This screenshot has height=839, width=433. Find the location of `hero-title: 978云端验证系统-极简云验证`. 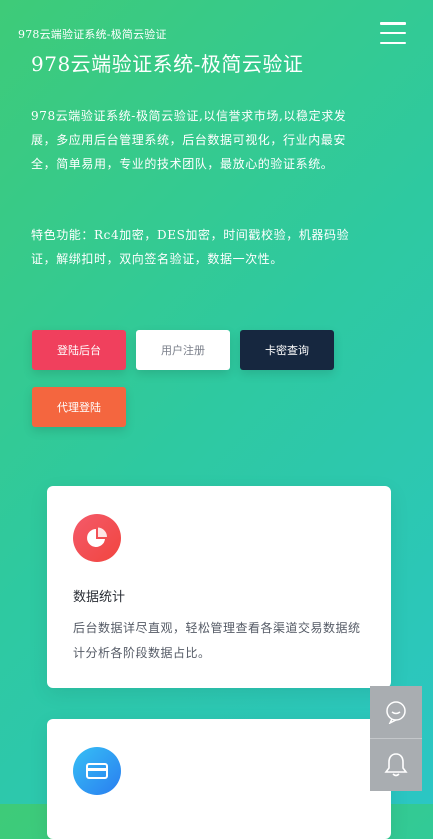

hero-title: 978云端验证系统-极简云验证 is located at coordinates (167, 64).